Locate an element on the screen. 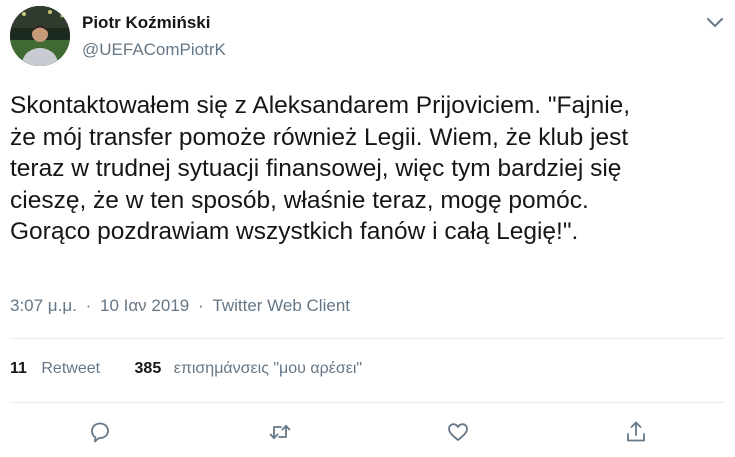 This screenshot has width=735, height=457. retweets-label: Retweet is located at coordinates (71, 368).